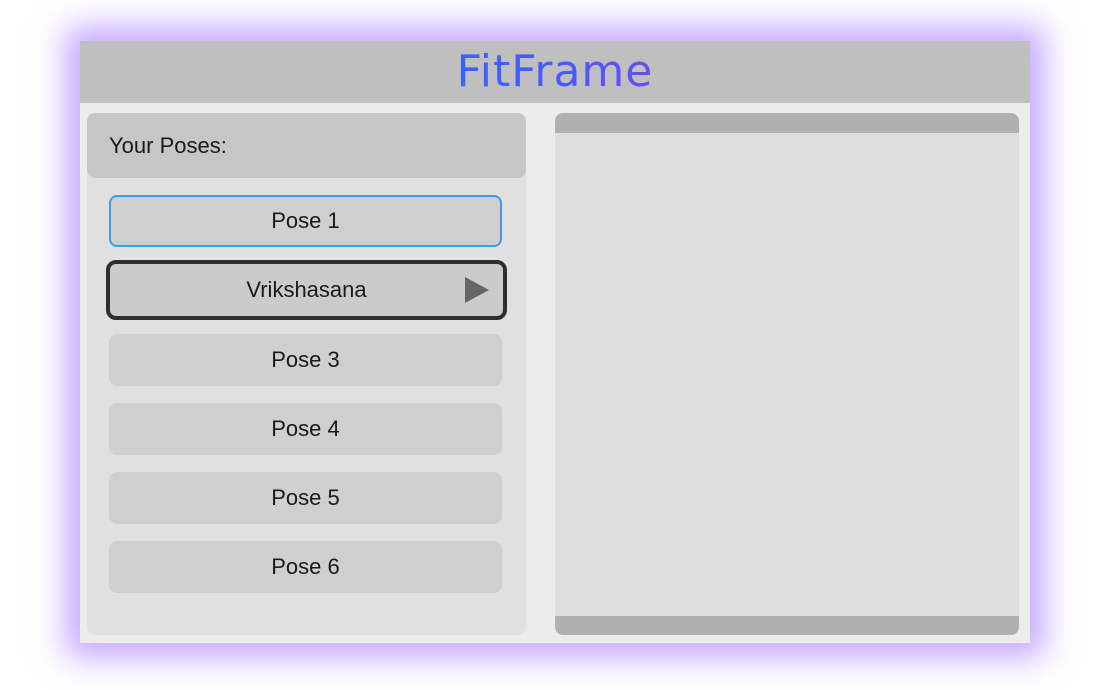 The width and height of the screenshot is (1100, 690). I want to click on pose-item-3: Pose 3, so click(305, 360).